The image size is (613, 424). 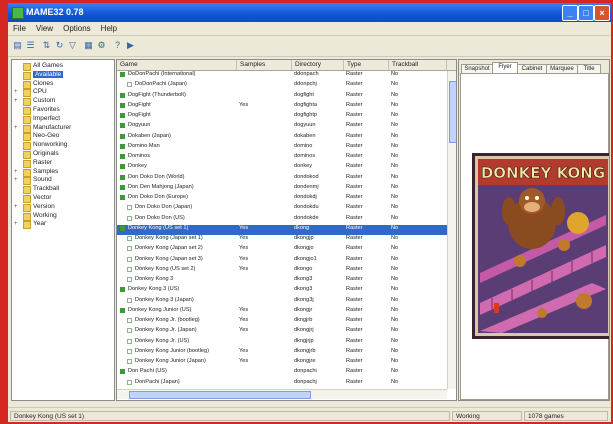 What do you see at coordinates (305, 258) in the screenshot?
I see `cell-dir: dkongjo1` at bounding box center [305, 258].